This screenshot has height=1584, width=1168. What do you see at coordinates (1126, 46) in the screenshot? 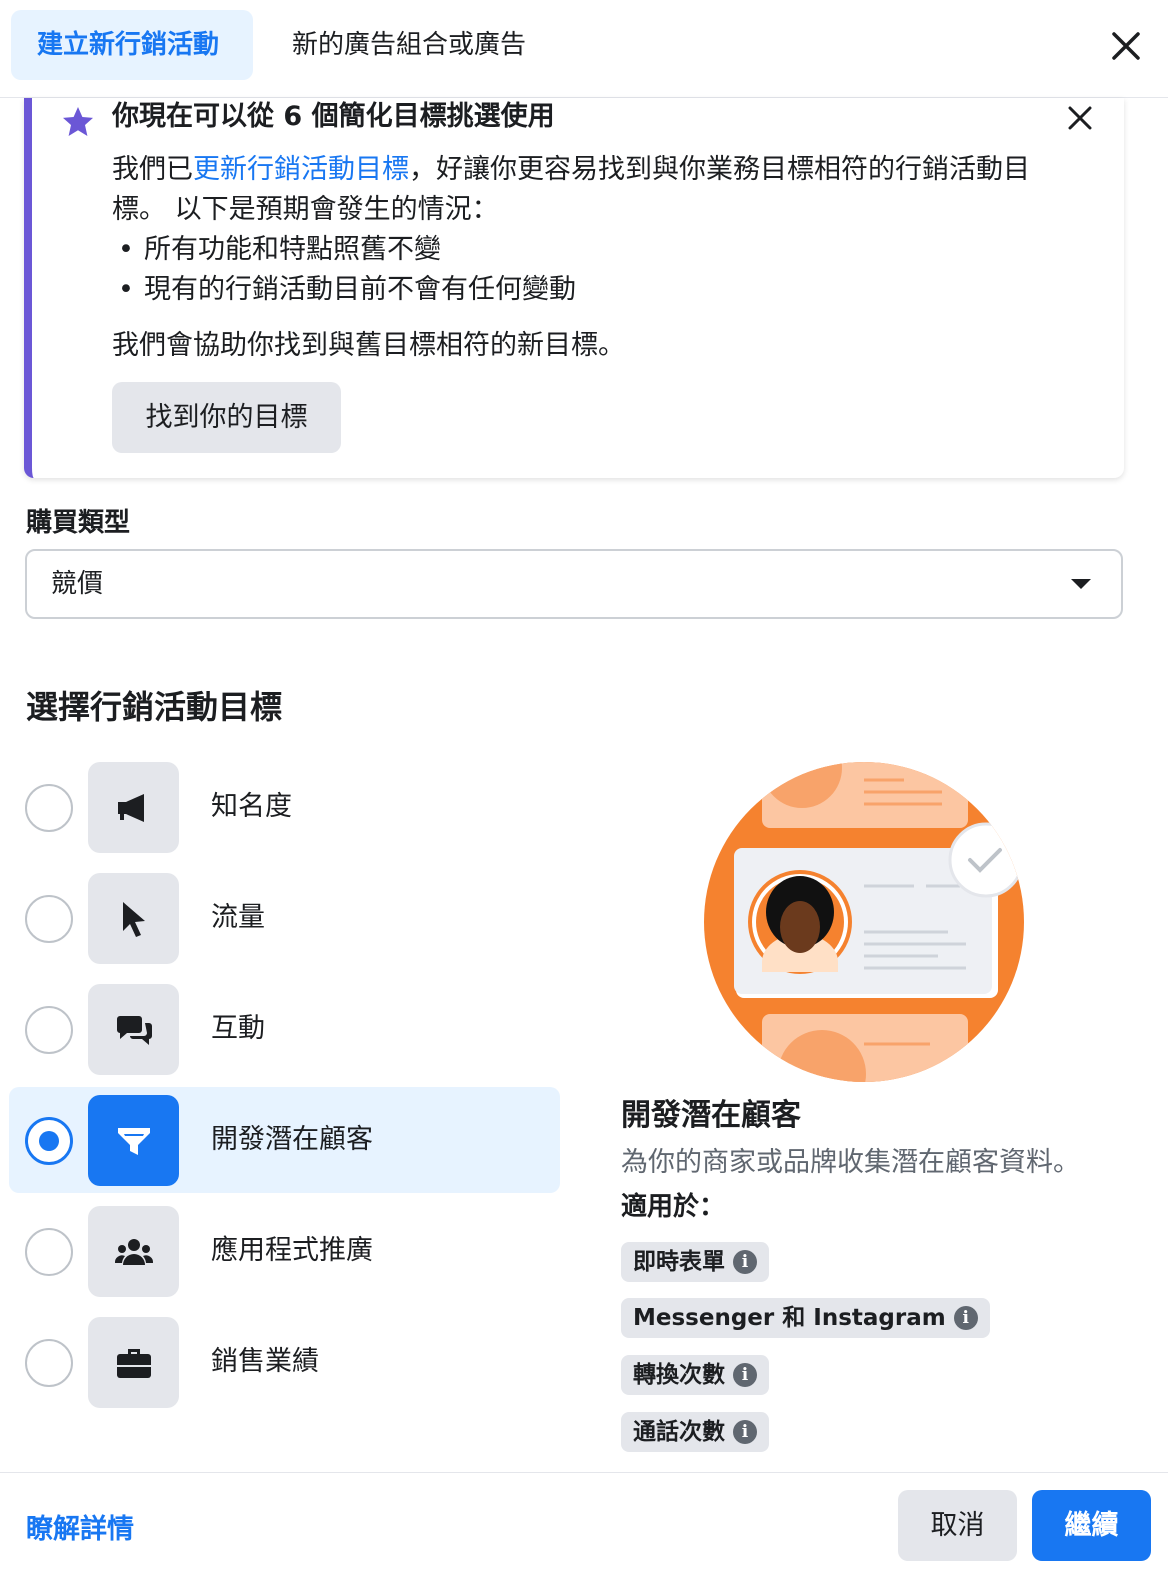
I see `close-icon` at bounding box center [1126, 46].